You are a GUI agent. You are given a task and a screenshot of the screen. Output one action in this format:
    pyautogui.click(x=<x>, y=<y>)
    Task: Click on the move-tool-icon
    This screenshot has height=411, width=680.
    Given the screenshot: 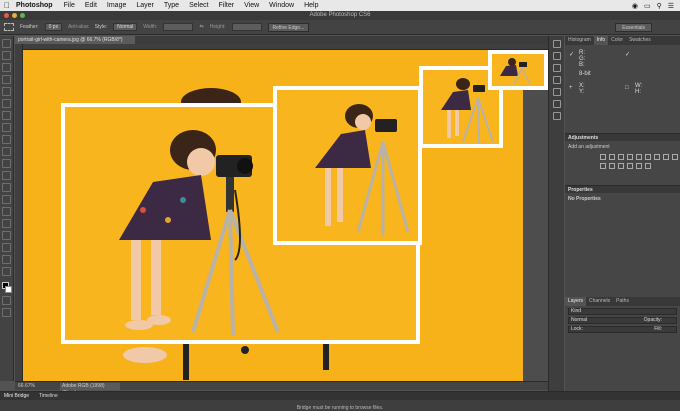 What is the action you would take?
    pyautogui.click(x=6, y=43)
    